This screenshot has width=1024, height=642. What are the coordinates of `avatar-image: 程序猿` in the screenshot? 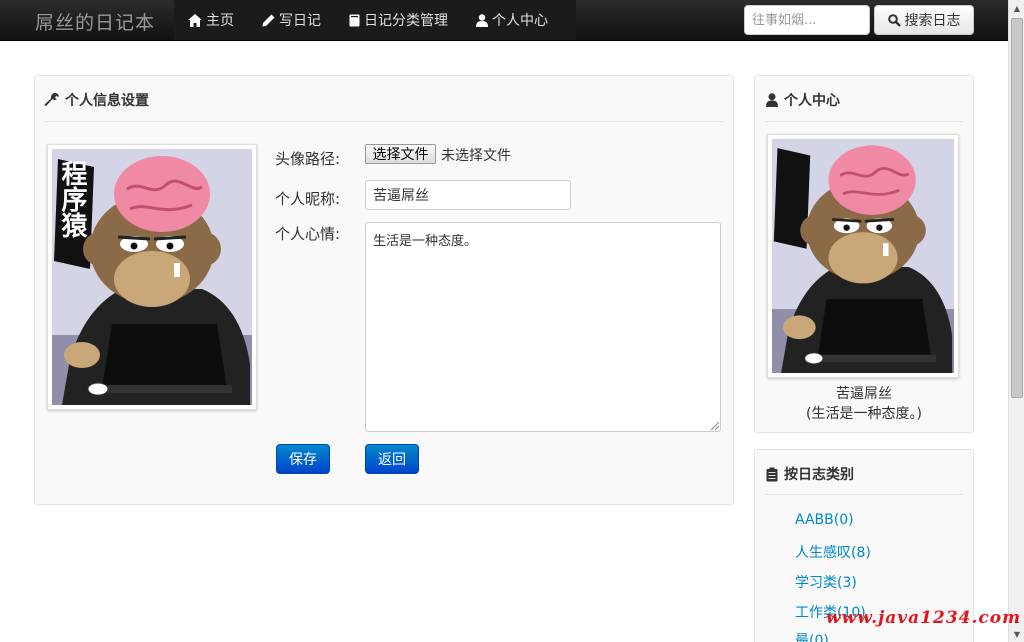 It's located at (152, 277).